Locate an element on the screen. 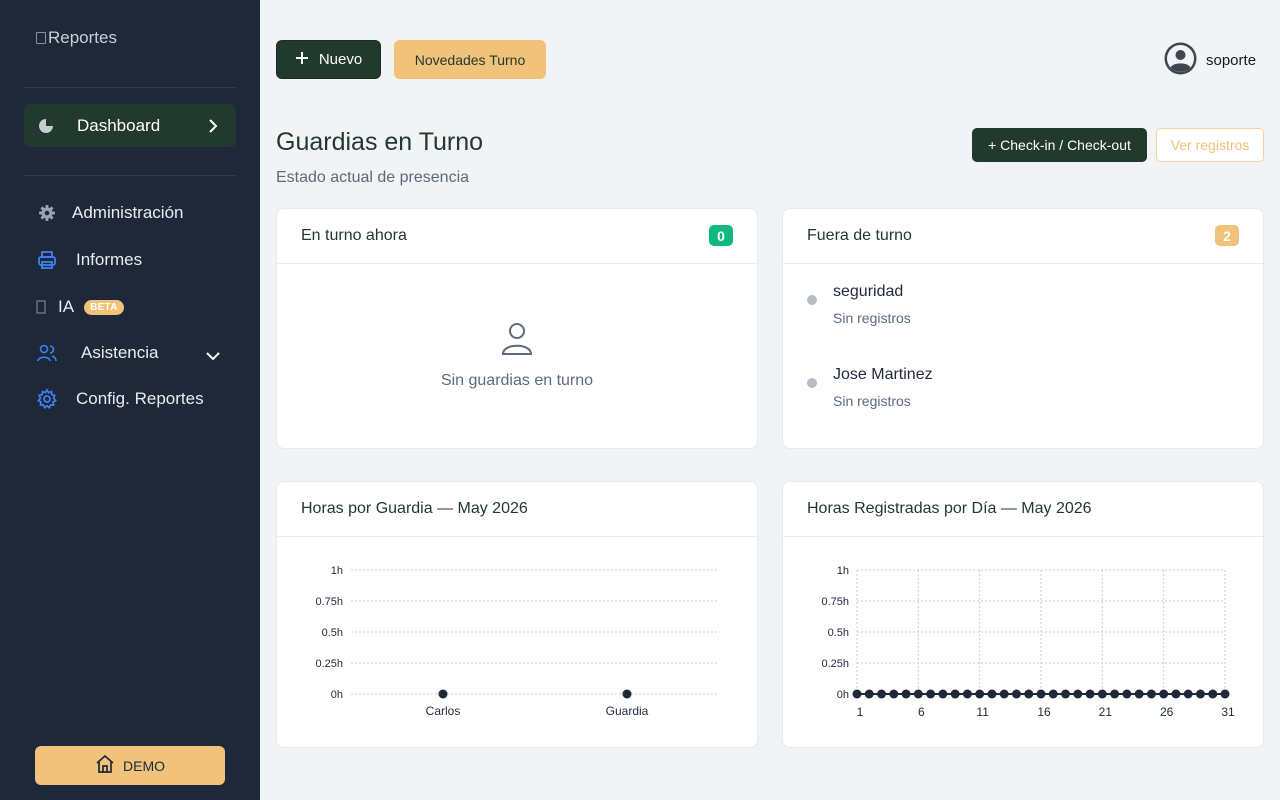 This screenshot has width=1280, height=800. person-name: seguridad is located at coordinates (868, 291).